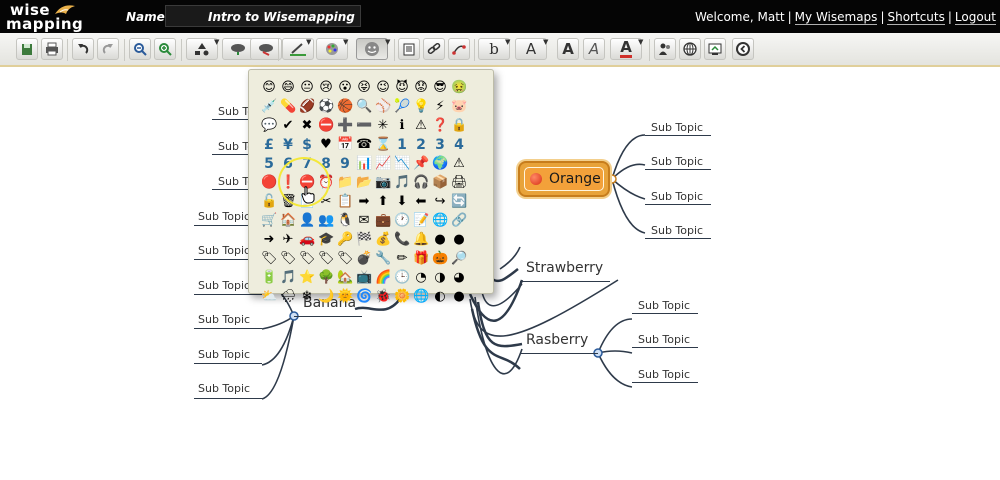 Image resolution: width=1000 pixels, height=480 pixels. I want to click on subtopic-orange-3: Sub Topic, so click(677, 196).